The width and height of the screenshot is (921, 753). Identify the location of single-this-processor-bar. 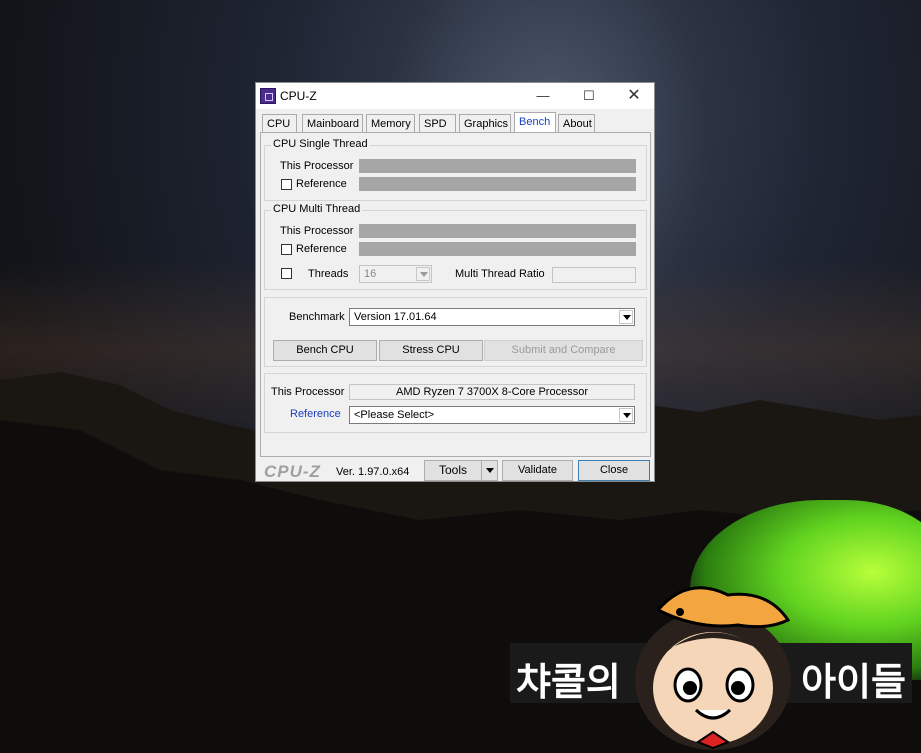
(497, 166).